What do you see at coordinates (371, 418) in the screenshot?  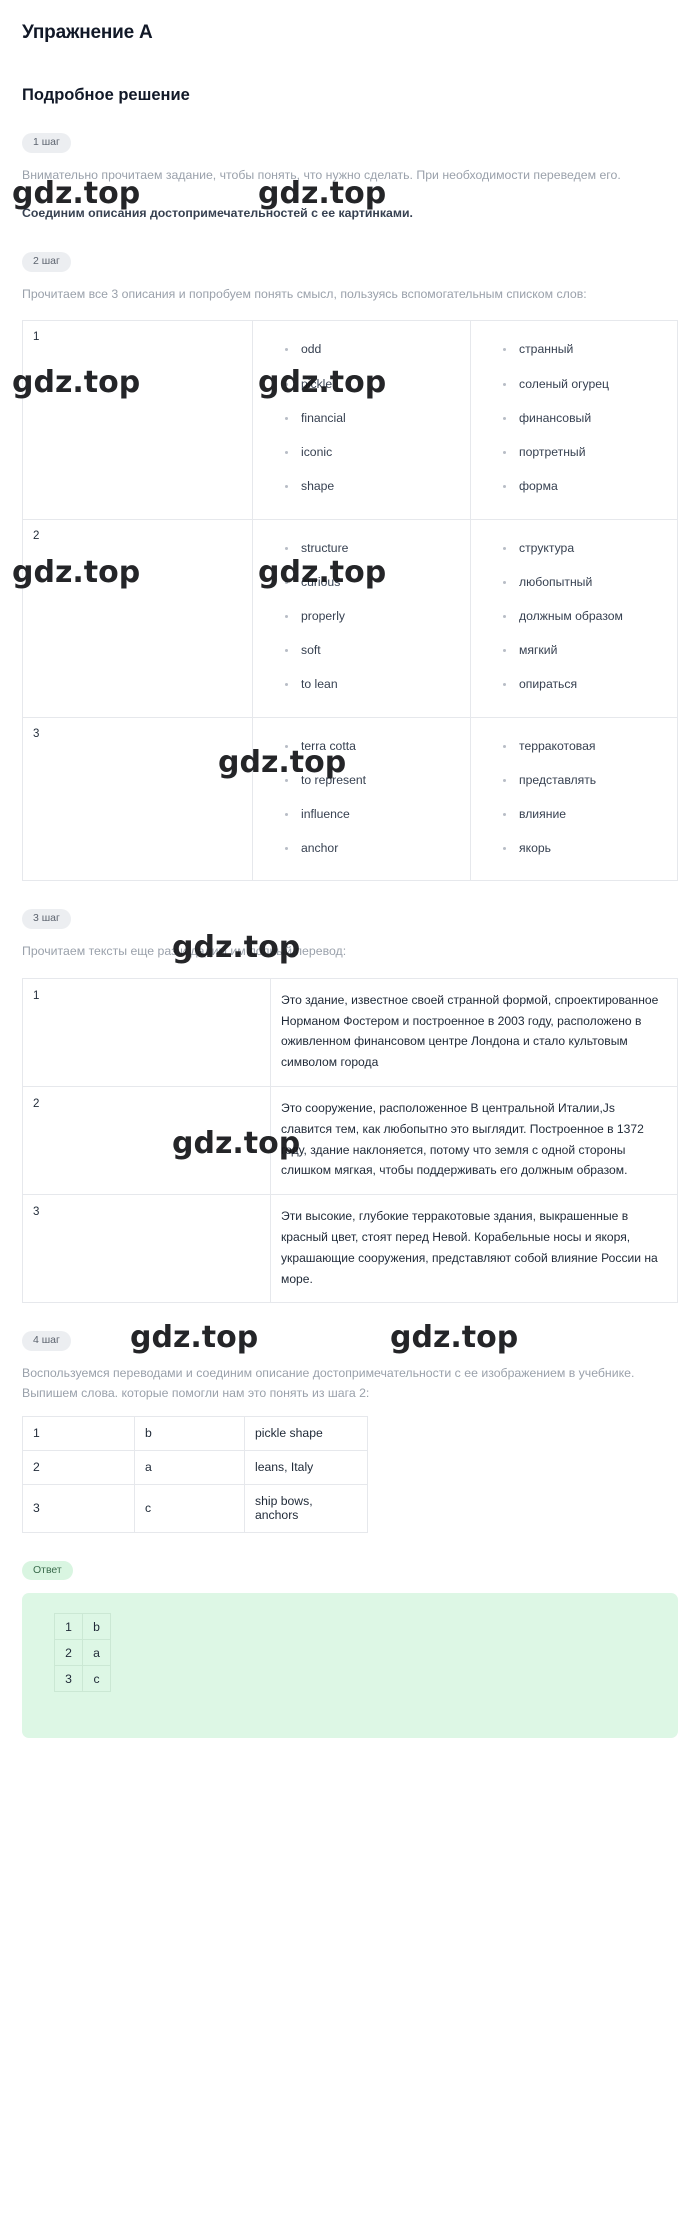 I see `list-item: financial` at bounding box center [371, 418].